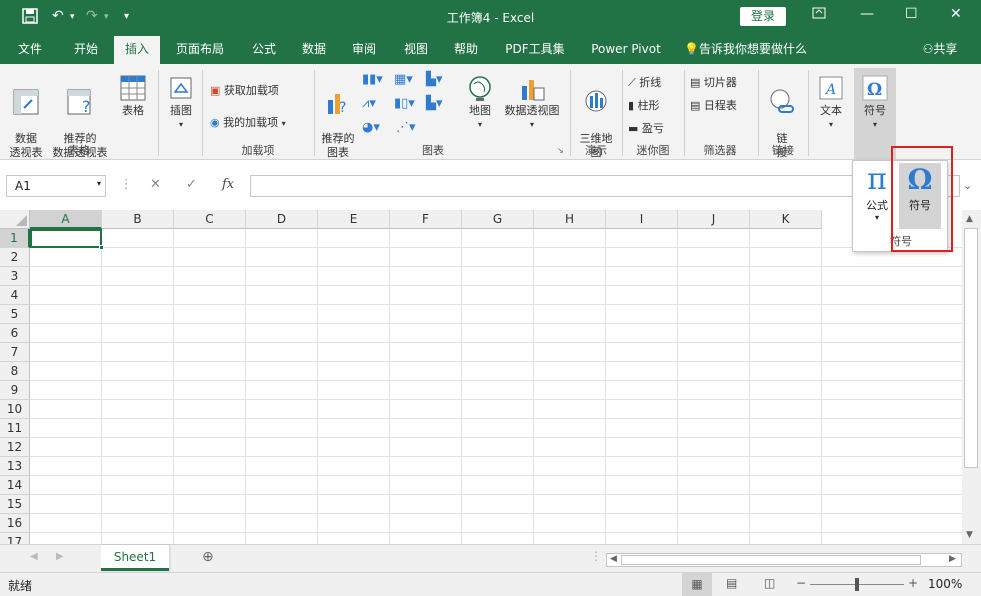 The image size is (981, 596). What do you see at coordinates (34, 556) in the screenshot?
I see `scroll-prev-sheet-icon: ◀` at bounding box center [34, 556].